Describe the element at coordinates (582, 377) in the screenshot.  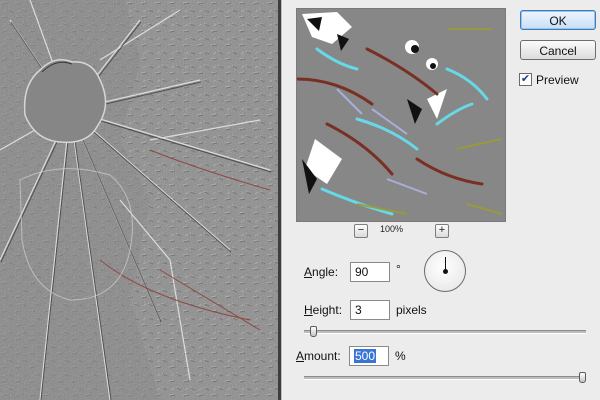
I see `amount-slider-thumb` at that location.